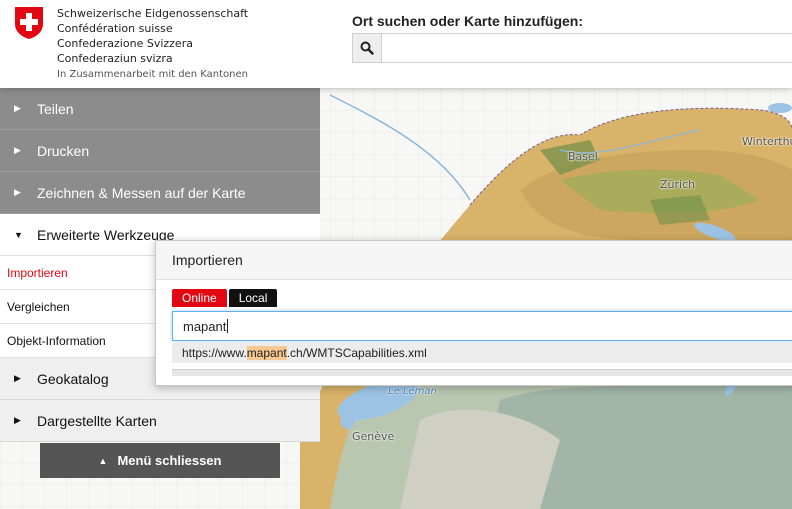 Image resolution: width=792 pixels, height=509 pixels. I want to click on menu-item-zeichnen: ▶ Zeichnen & Messen auf der Karte, so click(160, 193).